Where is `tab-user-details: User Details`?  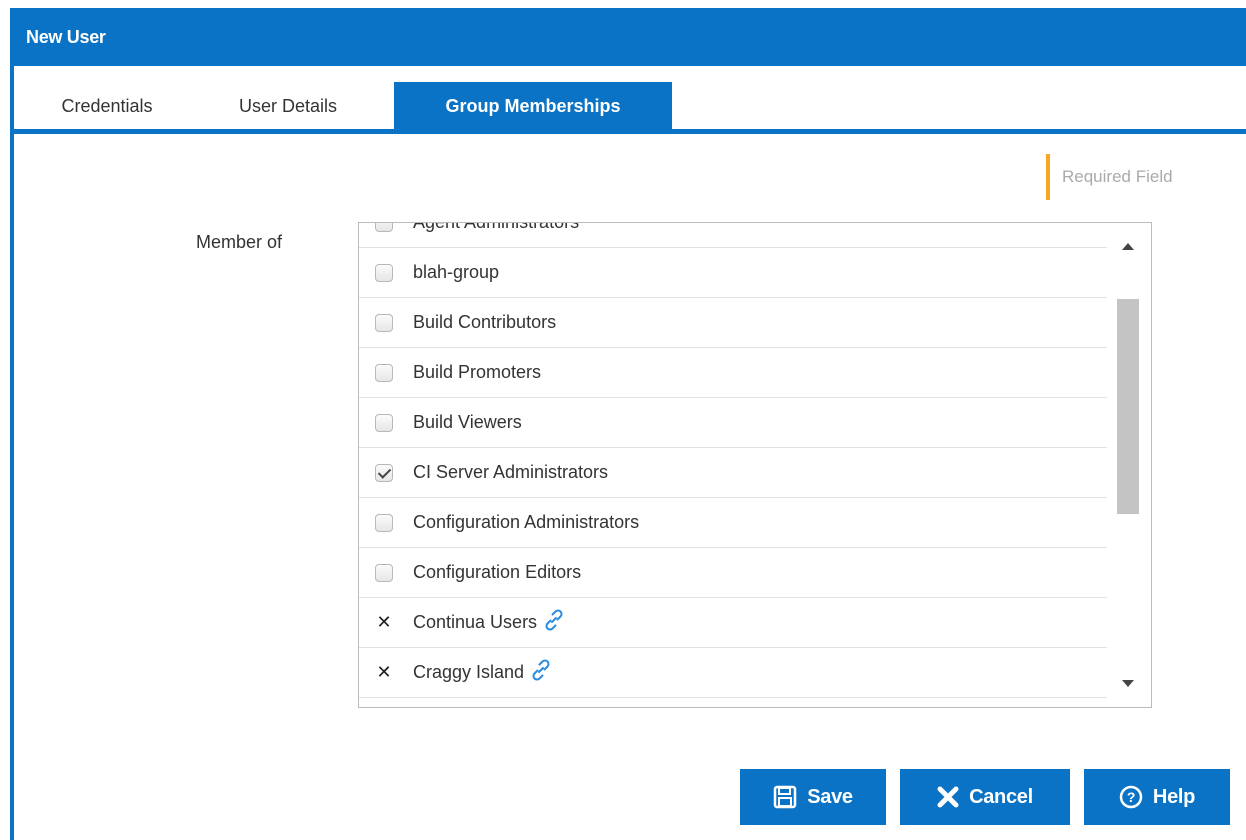
tab-user-details: User Details is located at coordinates (288, 106).